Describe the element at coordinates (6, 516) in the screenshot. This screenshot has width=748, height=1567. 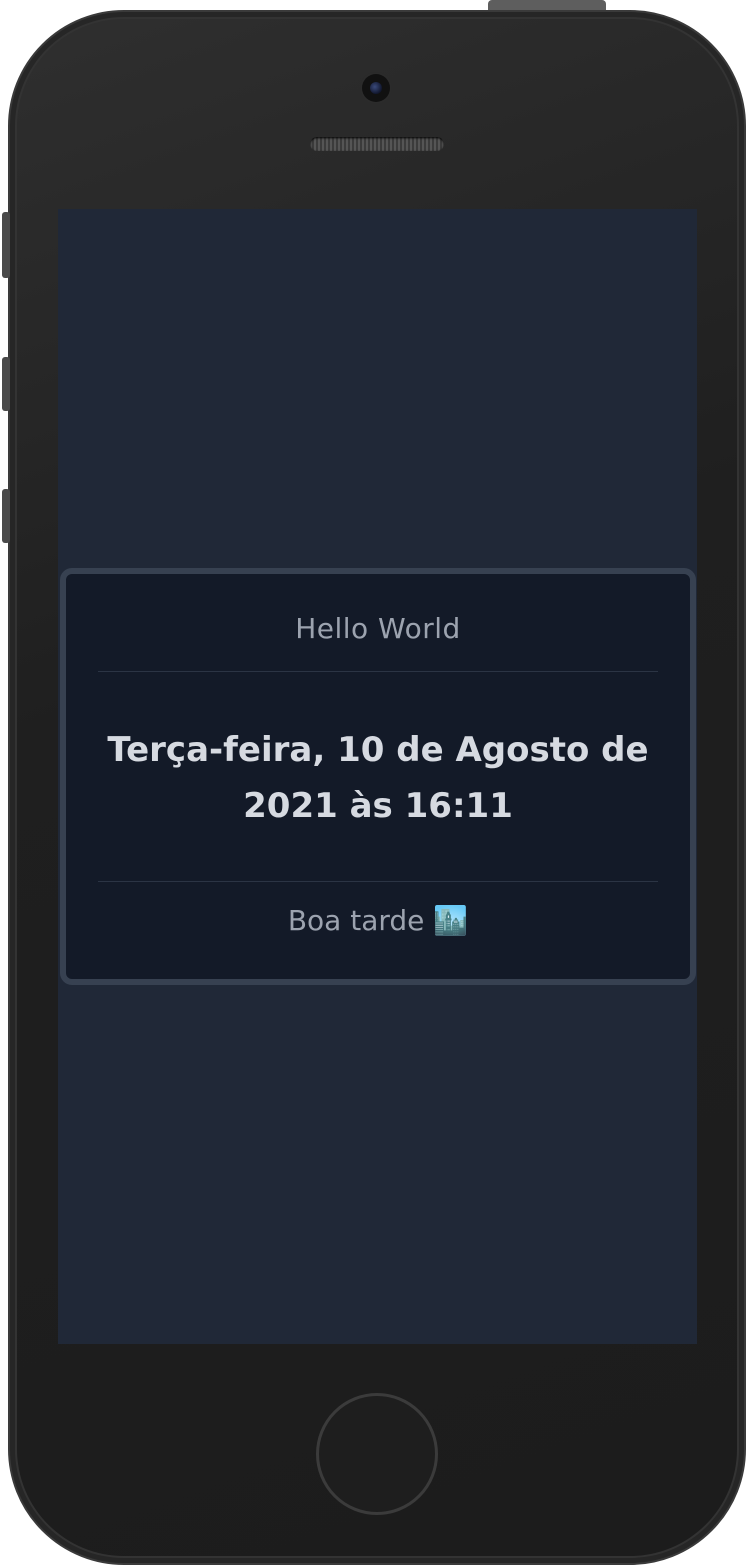
I see `volume-down-button` at that location.